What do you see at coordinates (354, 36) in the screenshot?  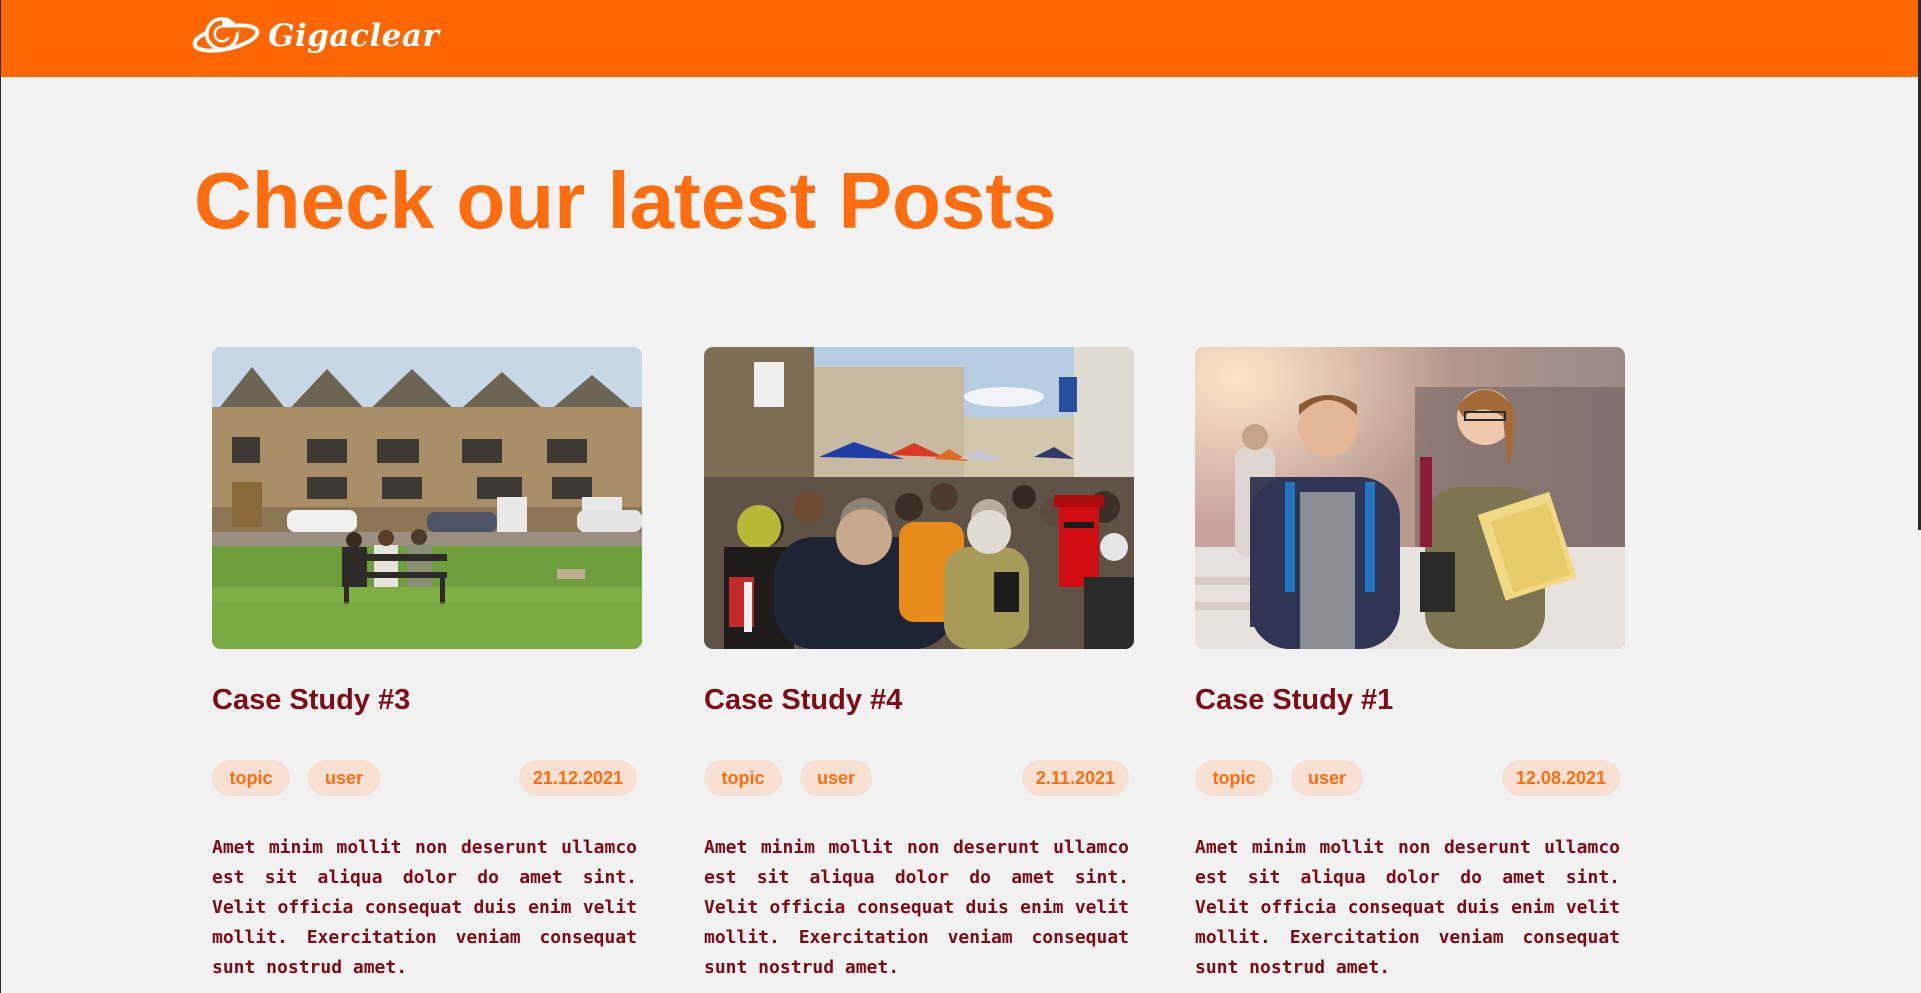 I see `brand-name: Gigaclear` at bounding box center [354, 36].